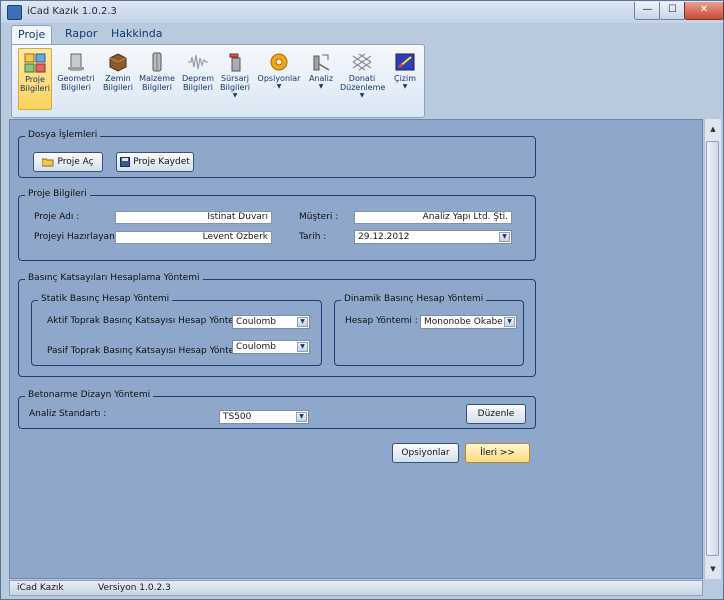  What do you see at coordinates (313, 237) in the screenshot?
I see `tarih-label: Tarih :` at bounding box center [313, 237].